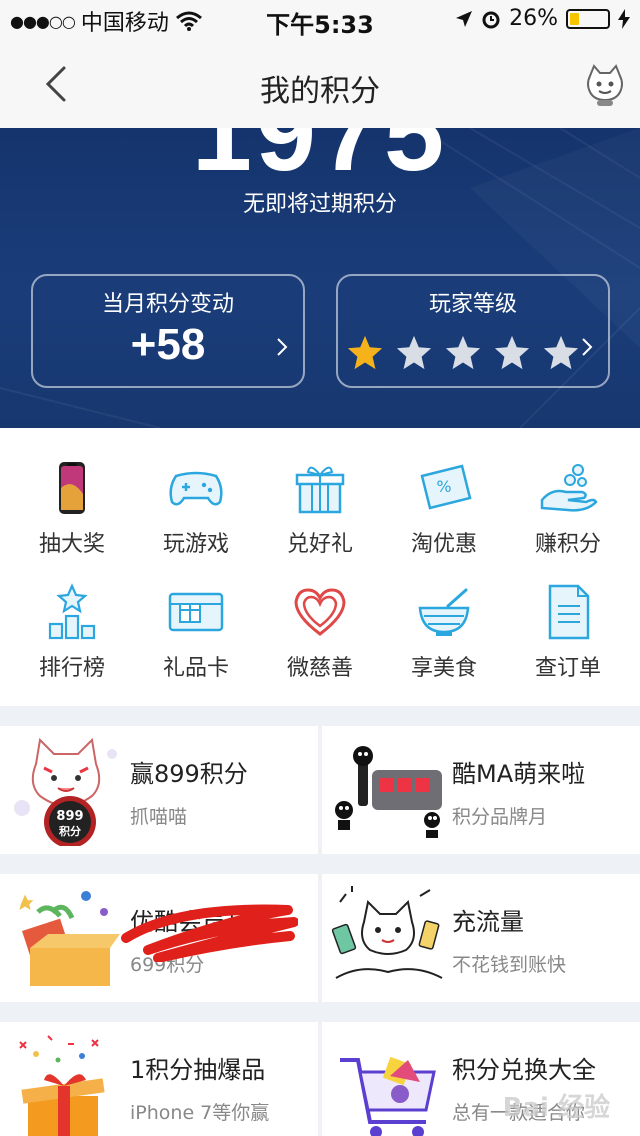 The height and width of the screenshot is (1136, 640). I want to click on gift-icon, so click(320, 490).